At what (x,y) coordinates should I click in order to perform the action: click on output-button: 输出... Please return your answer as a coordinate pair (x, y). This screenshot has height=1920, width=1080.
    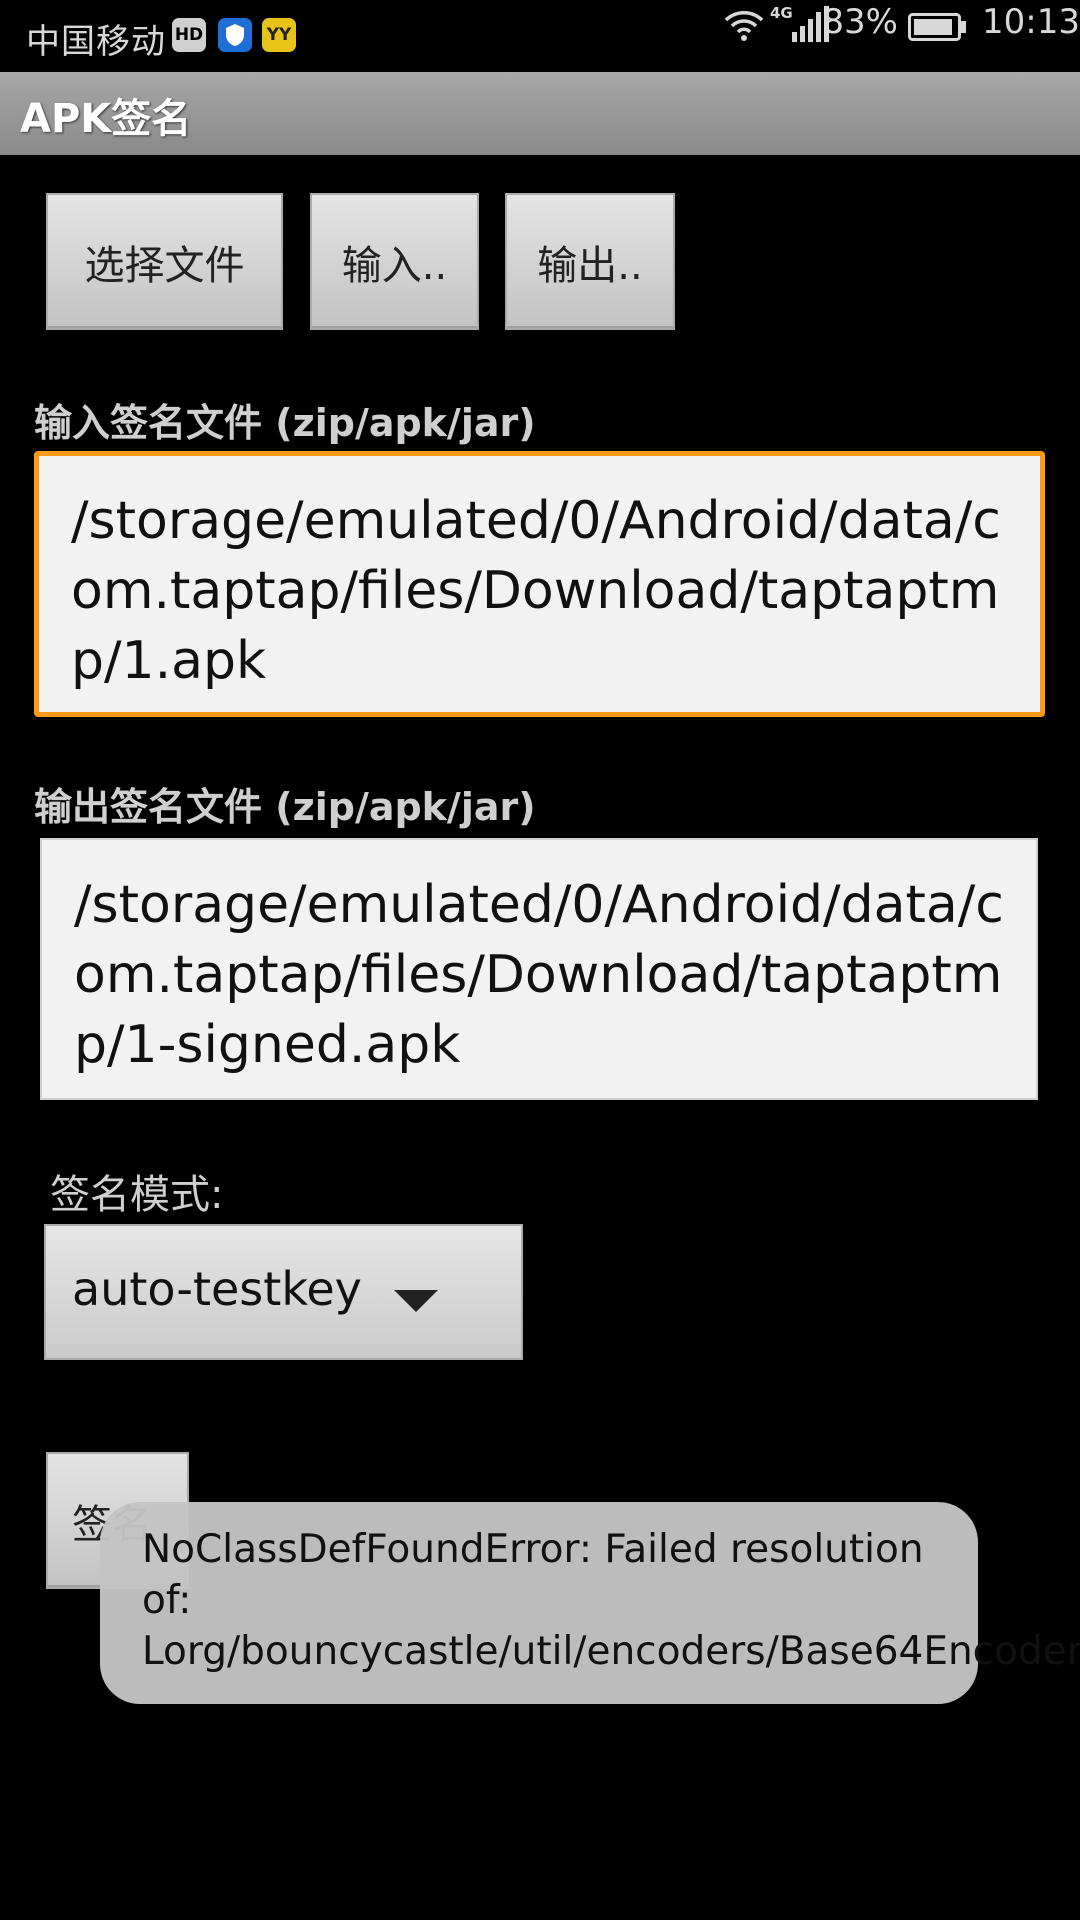
    Looking at the image, I should click on (590, 261).